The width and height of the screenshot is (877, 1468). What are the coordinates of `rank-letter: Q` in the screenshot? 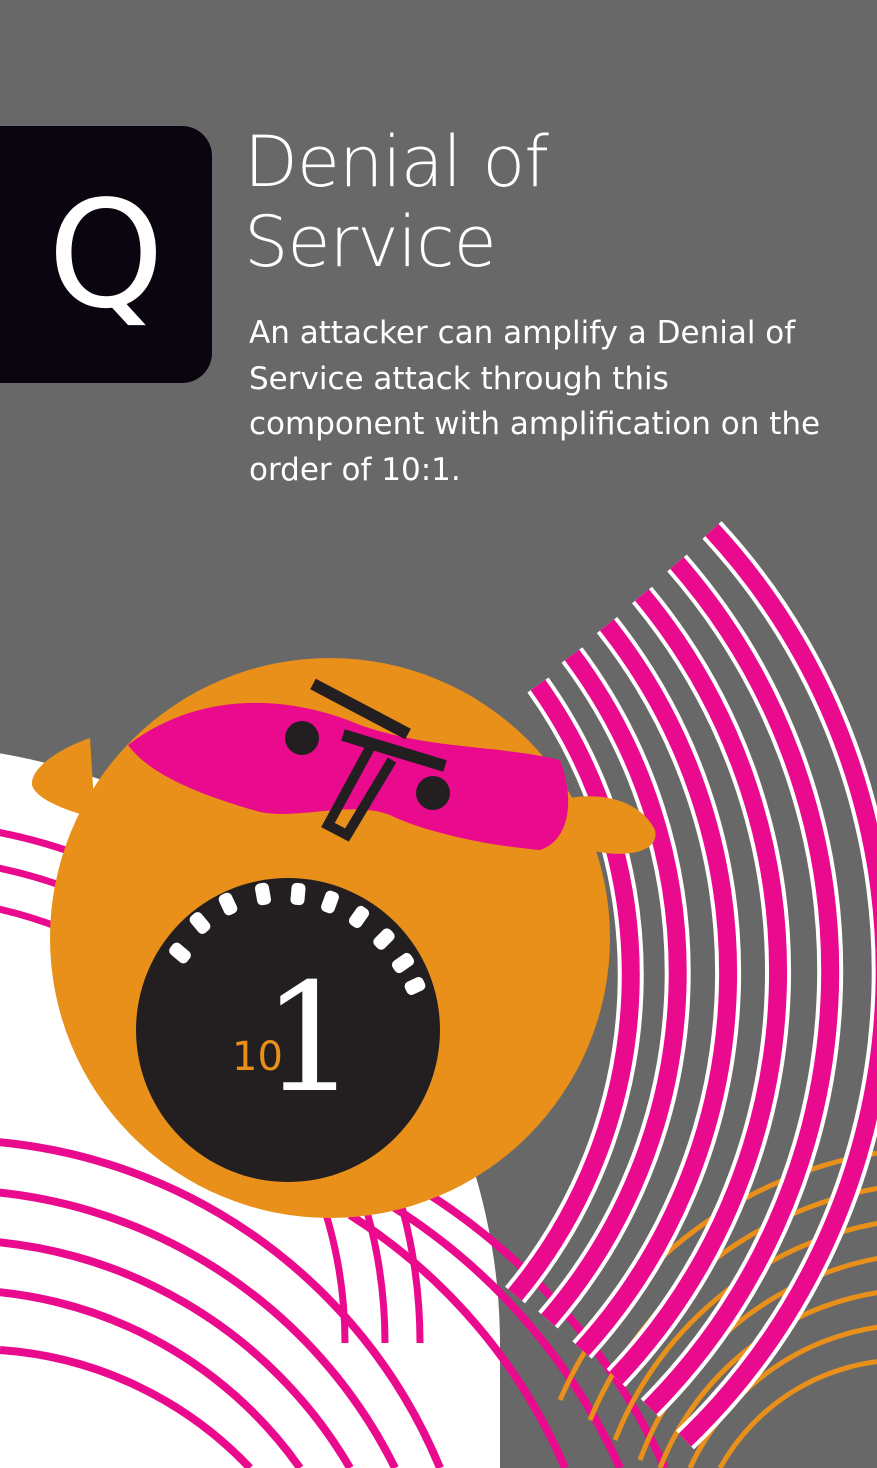 It's located at (106, 254).